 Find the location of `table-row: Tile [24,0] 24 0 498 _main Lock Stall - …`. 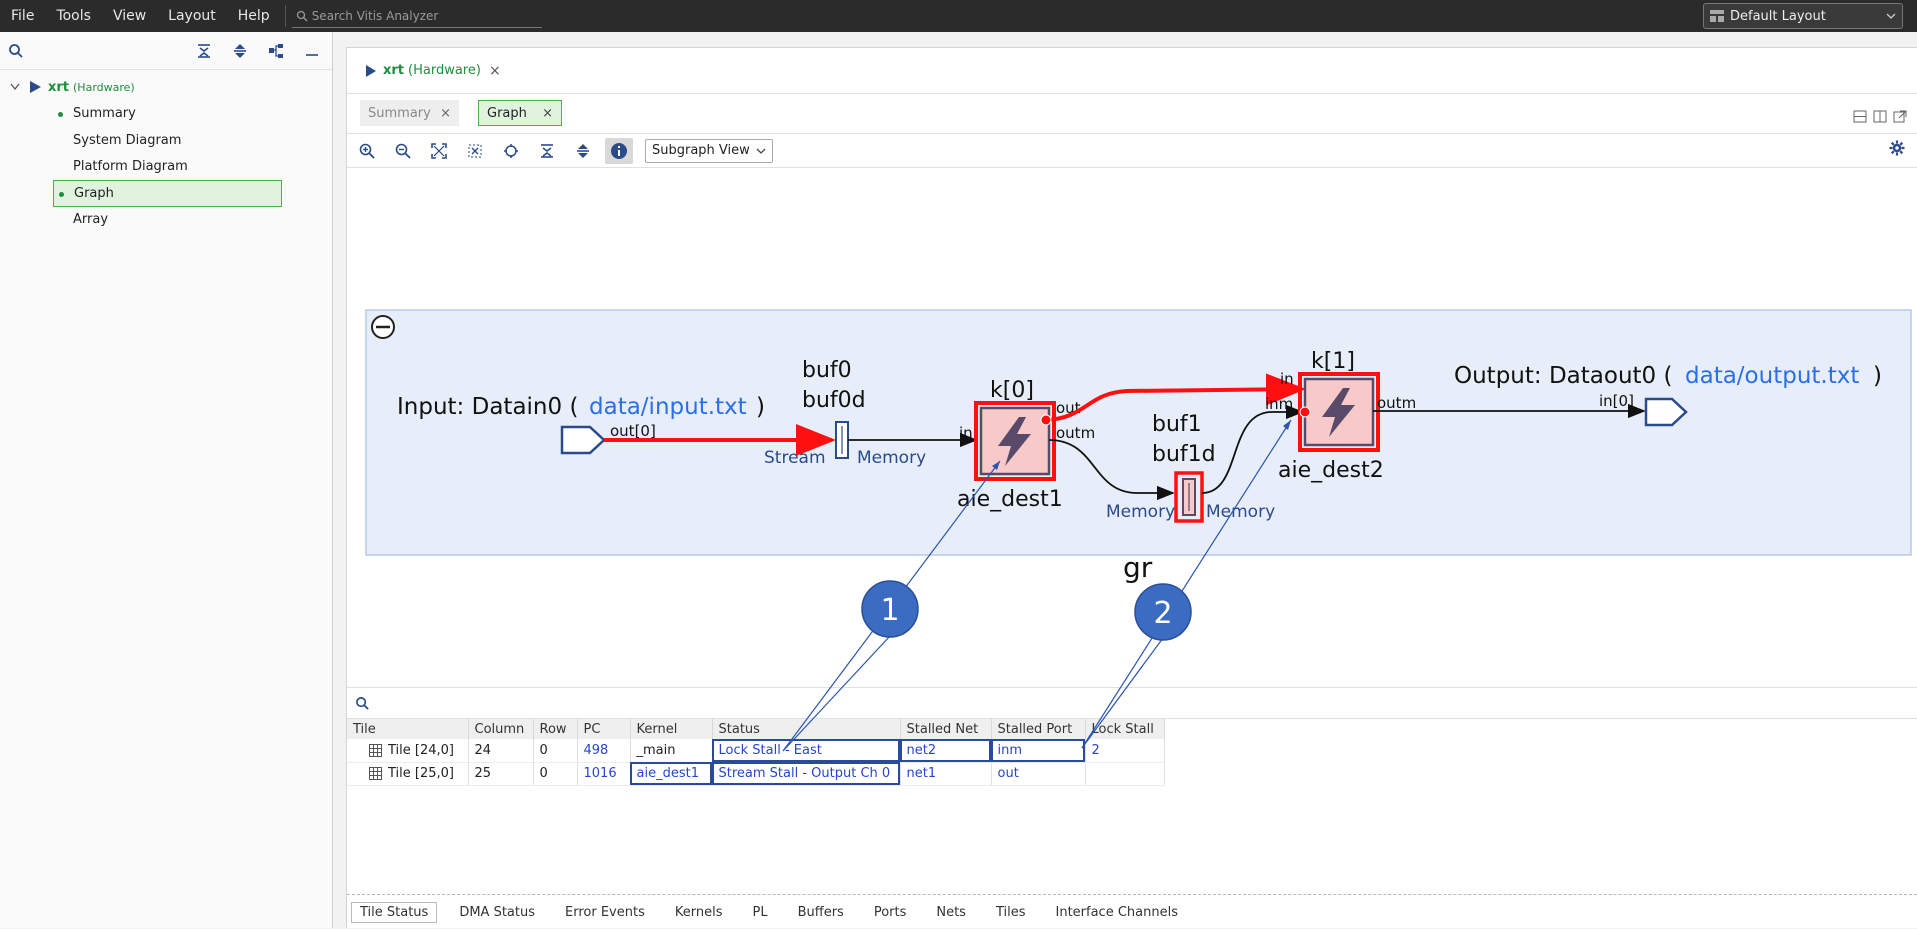

table-row: Tile [24,0] 24 0 498 _main Lock Stall - … is located at coordinates (756, 751).